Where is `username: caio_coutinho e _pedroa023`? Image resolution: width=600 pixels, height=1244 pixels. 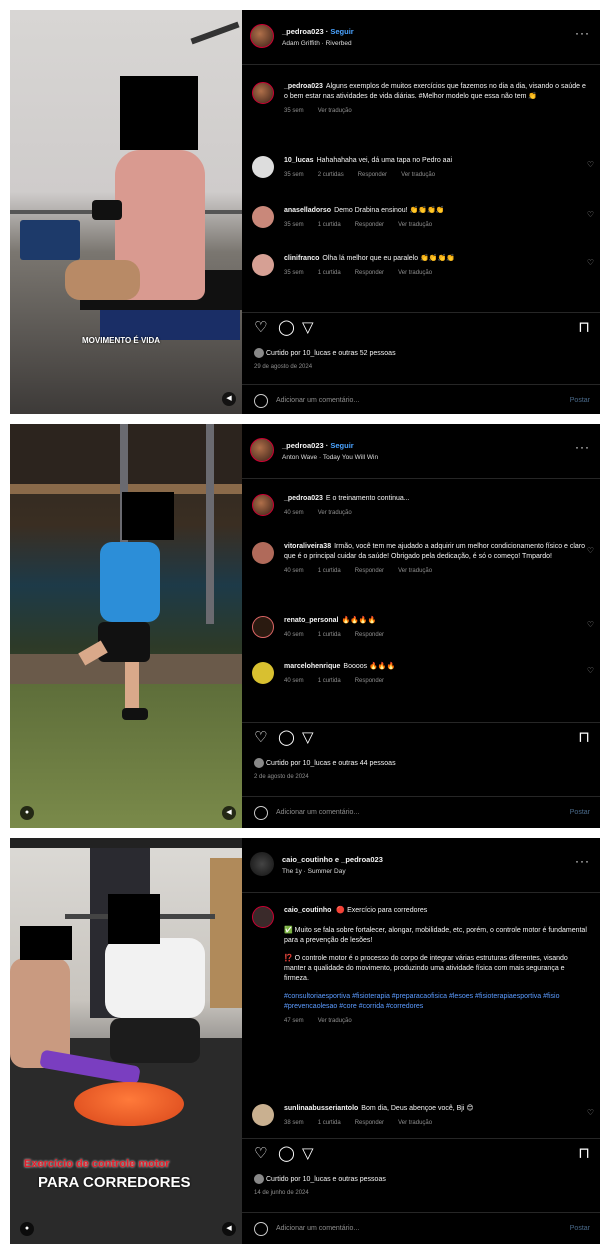 username: caio_coutinho e _pedroa023 is located at coordinates (332, 859).